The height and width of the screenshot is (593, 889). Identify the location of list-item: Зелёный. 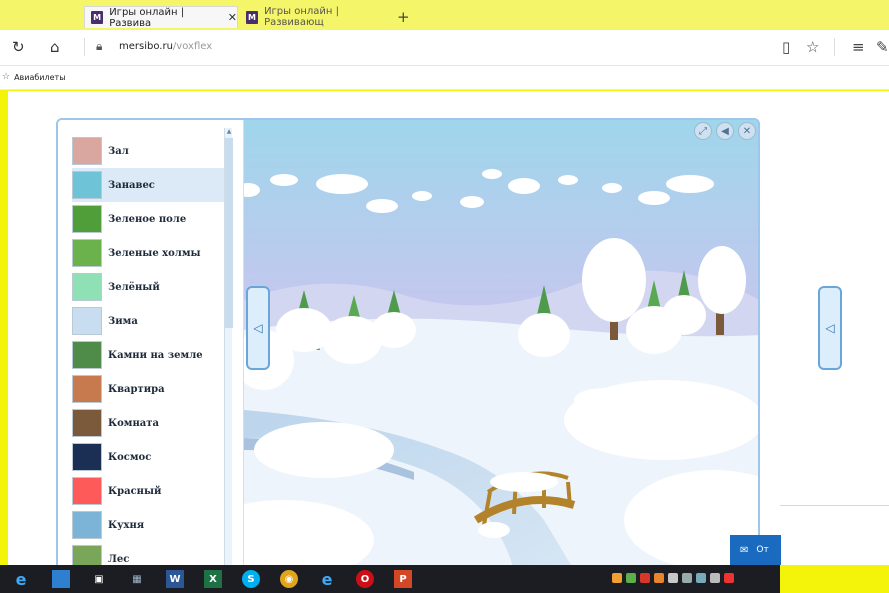
(152, 287).